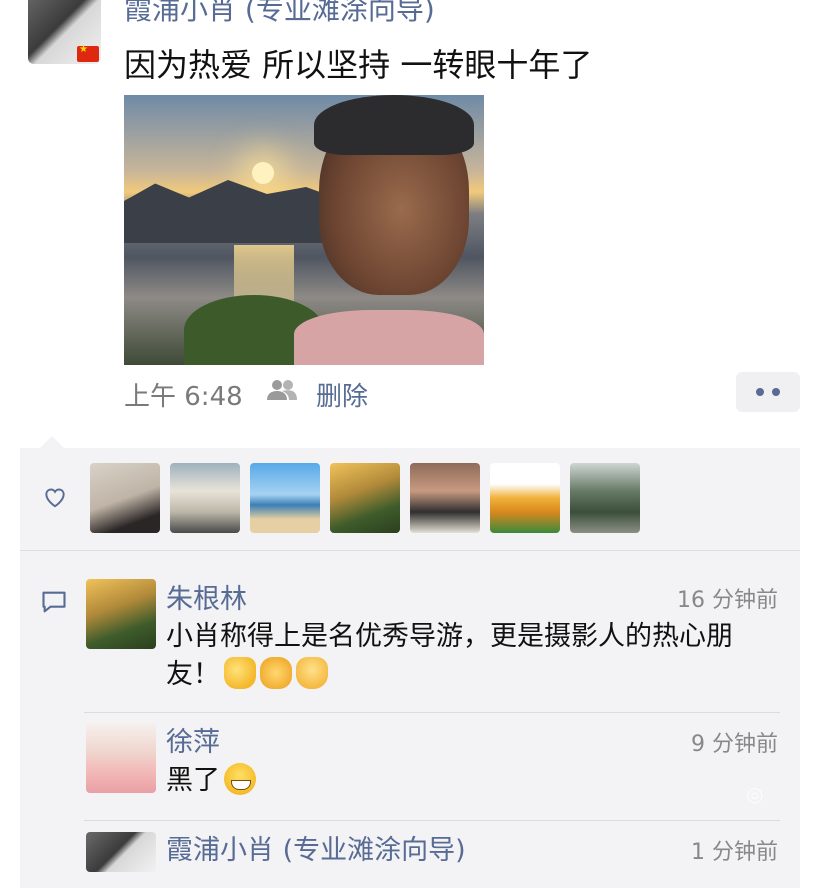  What do you see at coordinates (304, 230) in the screenshot?
I see `post-photo` at bounding box center [304, 230].